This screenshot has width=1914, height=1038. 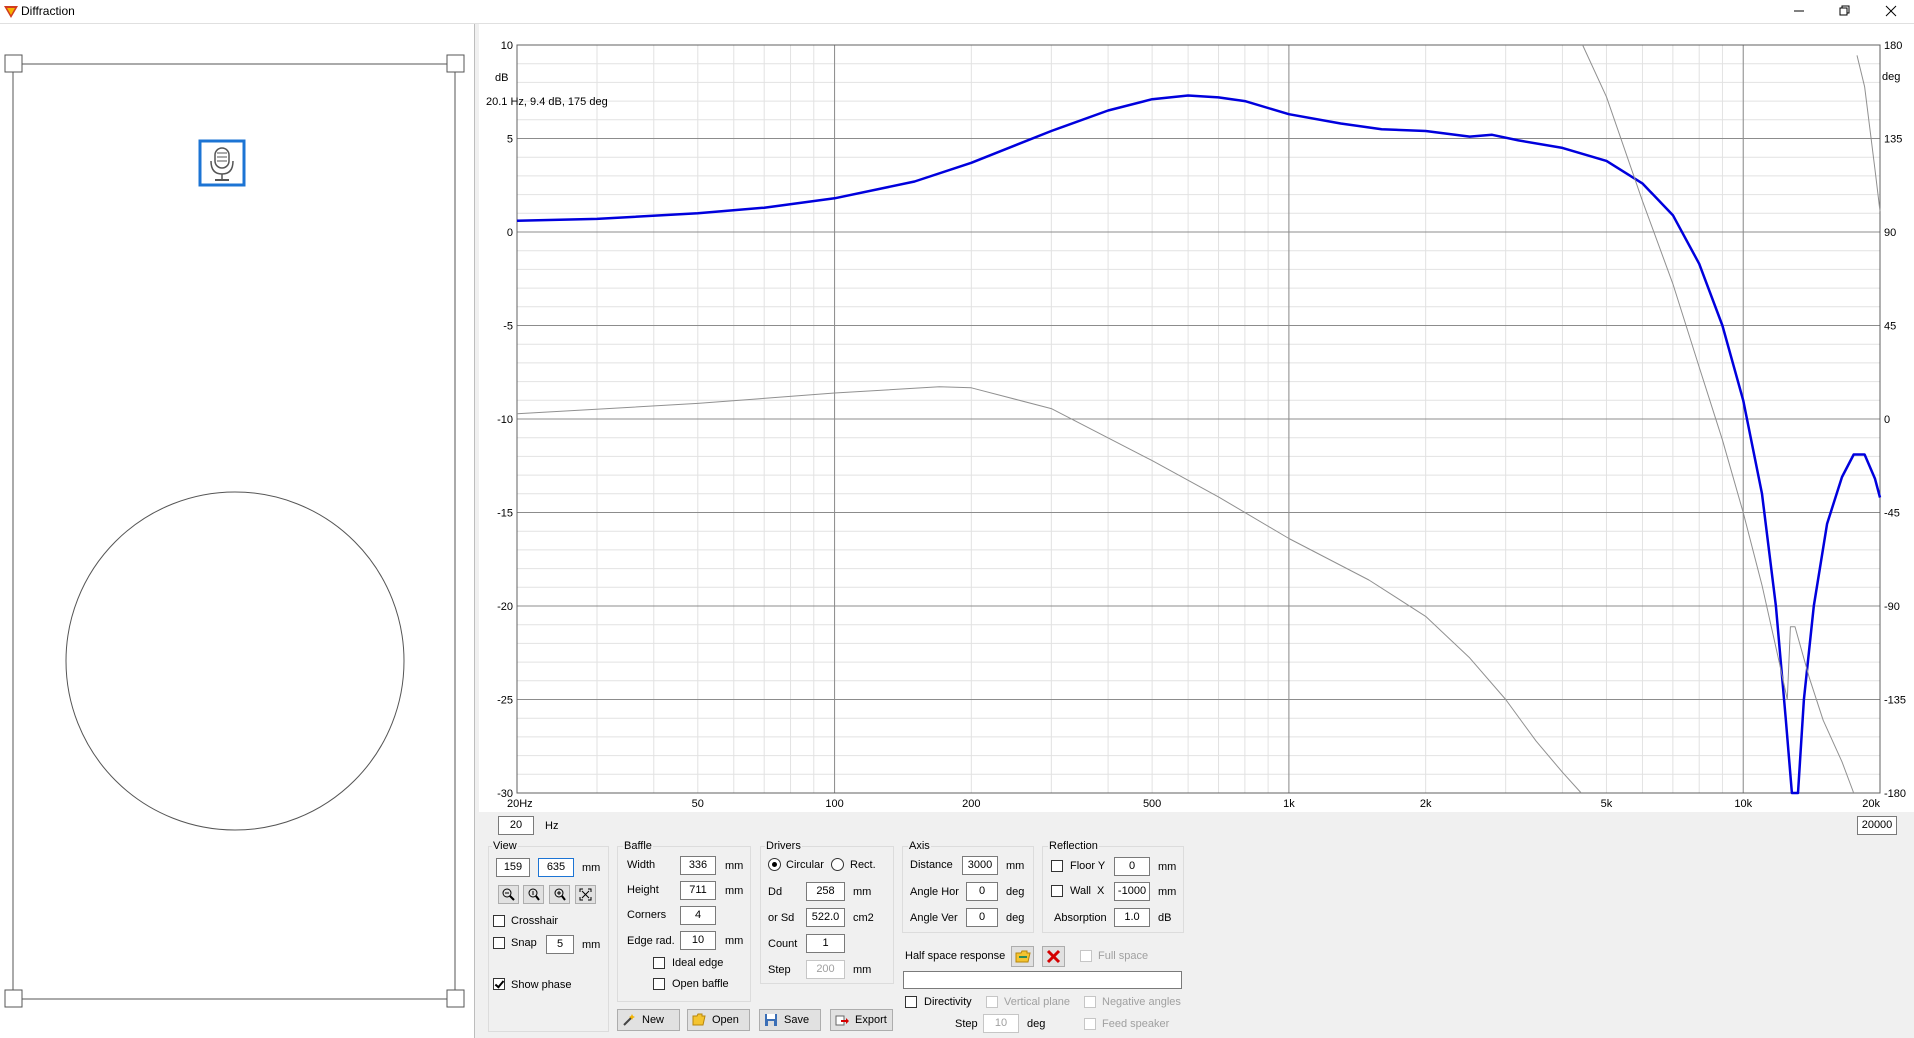 I want to click on rect-radio, so click(x=837, y=864).